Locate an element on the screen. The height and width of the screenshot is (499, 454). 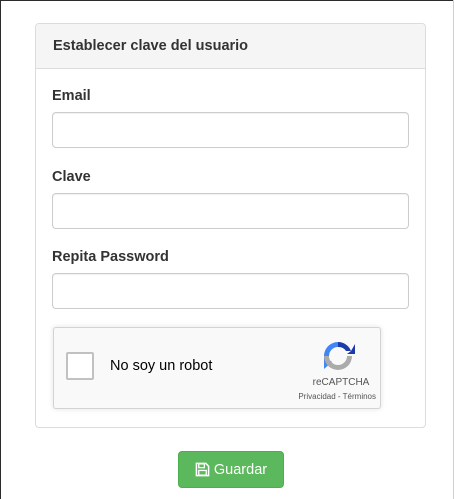
panel-heading: Establecer clave del usuario is located at coordinates (230, 46).